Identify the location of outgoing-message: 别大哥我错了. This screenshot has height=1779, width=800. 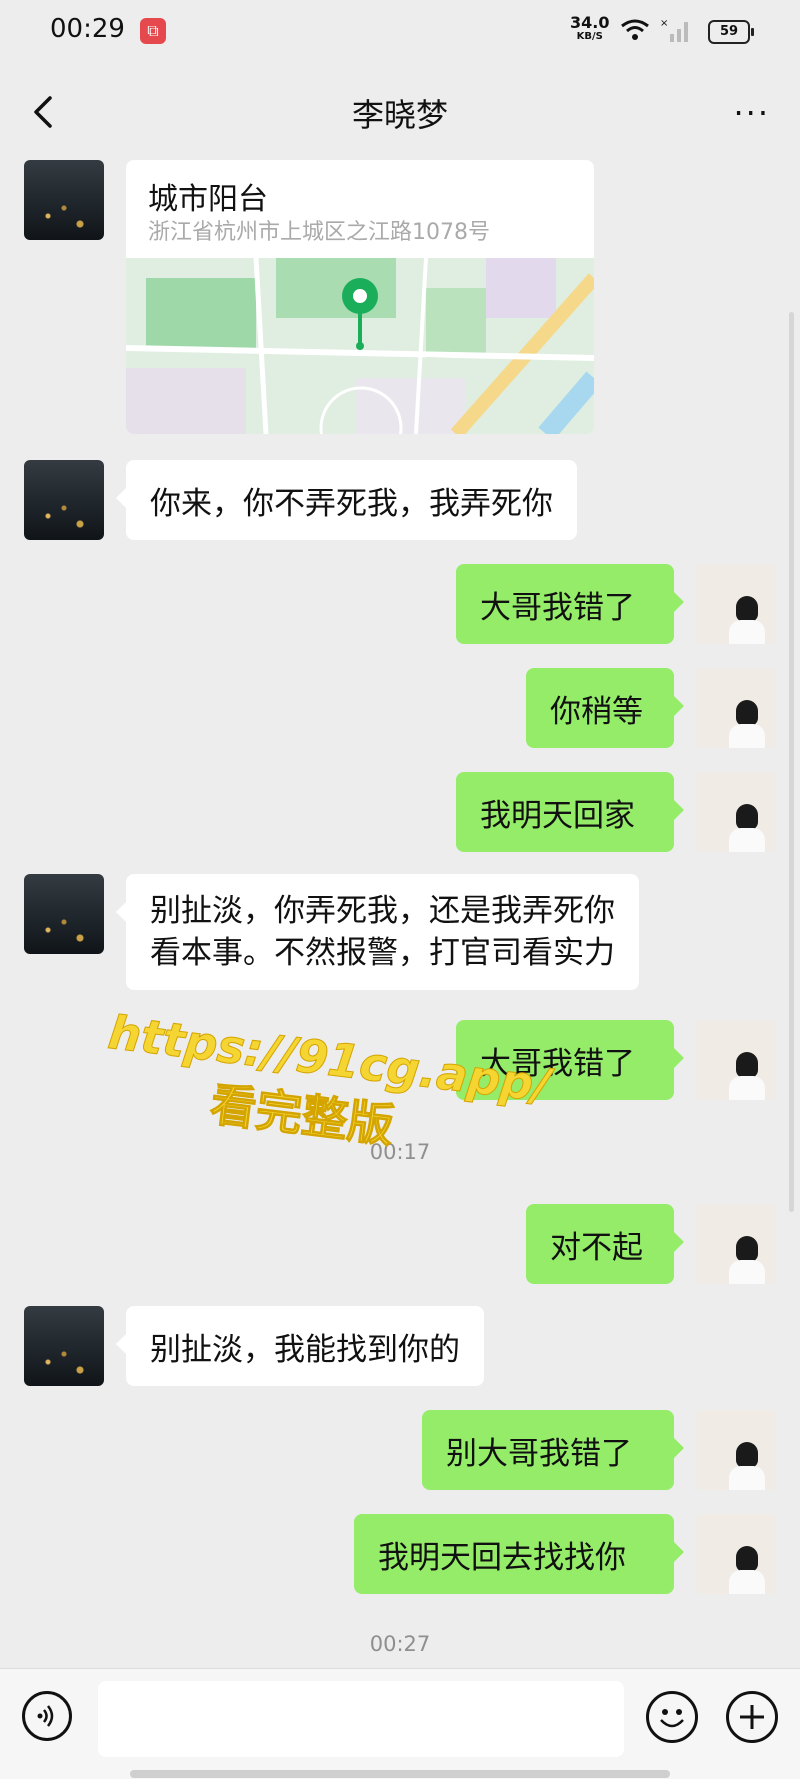
(553, 1450).